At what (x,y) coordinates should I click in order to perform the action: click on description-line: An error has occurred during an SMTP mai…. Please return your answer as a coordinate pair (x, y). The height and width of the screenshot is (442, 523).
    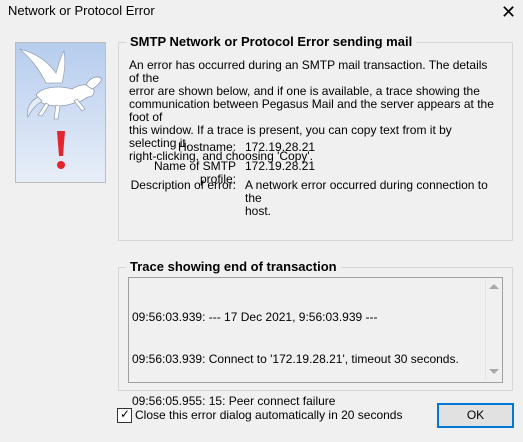
    Looking at the image, I should click on (308, 71).